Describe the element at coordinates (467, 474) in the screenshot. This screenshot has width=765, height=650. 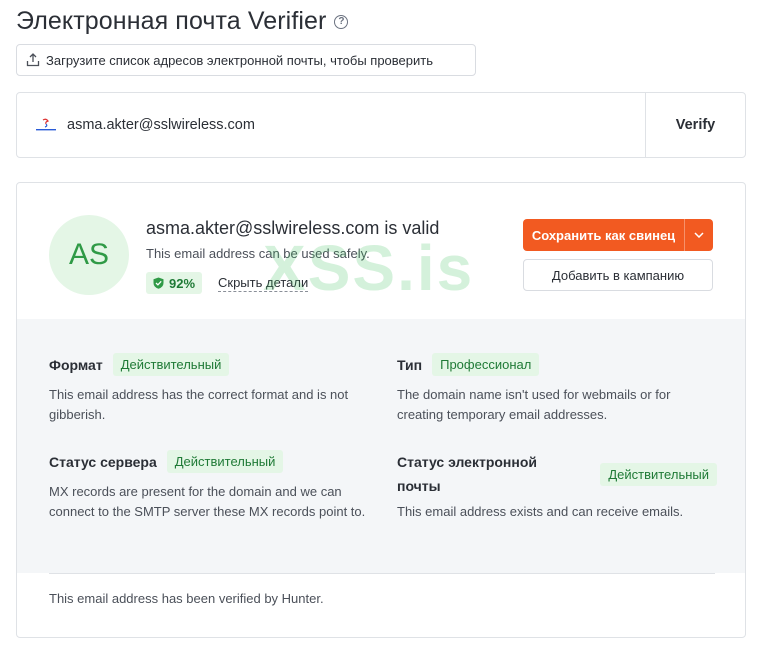
I see `check-label: Статус электронной почты` at that location.